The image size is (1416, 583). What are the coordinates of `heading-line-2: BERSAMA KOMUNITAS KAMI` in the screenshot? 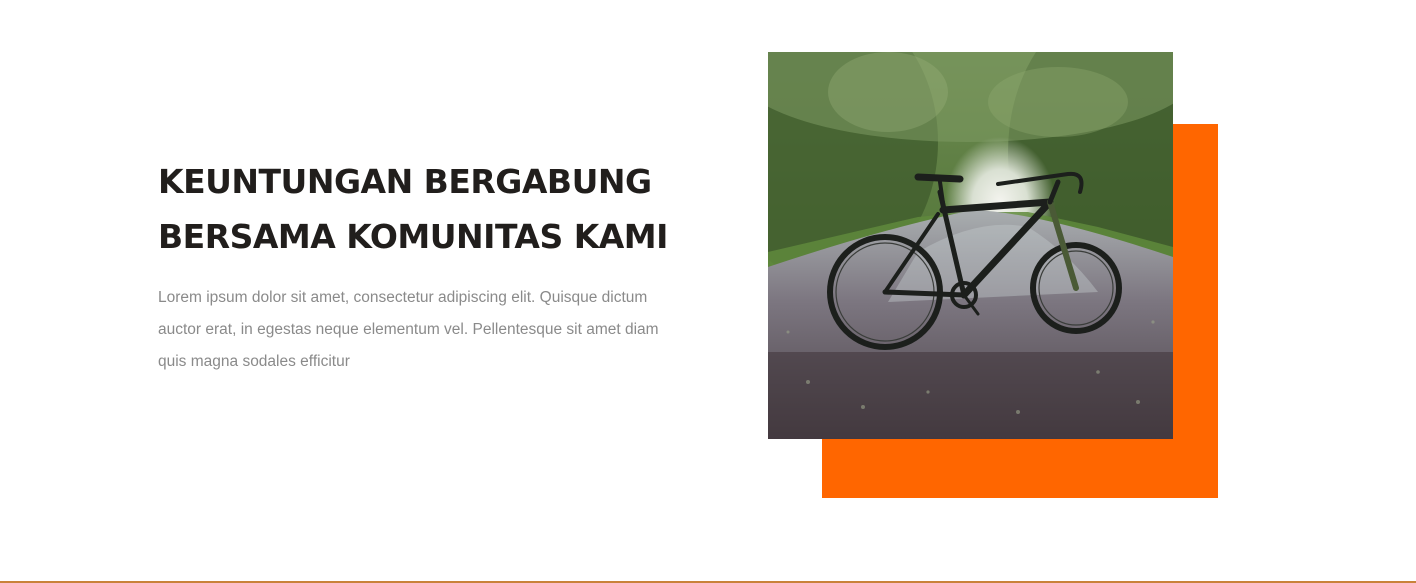 It's located at (413, 236).